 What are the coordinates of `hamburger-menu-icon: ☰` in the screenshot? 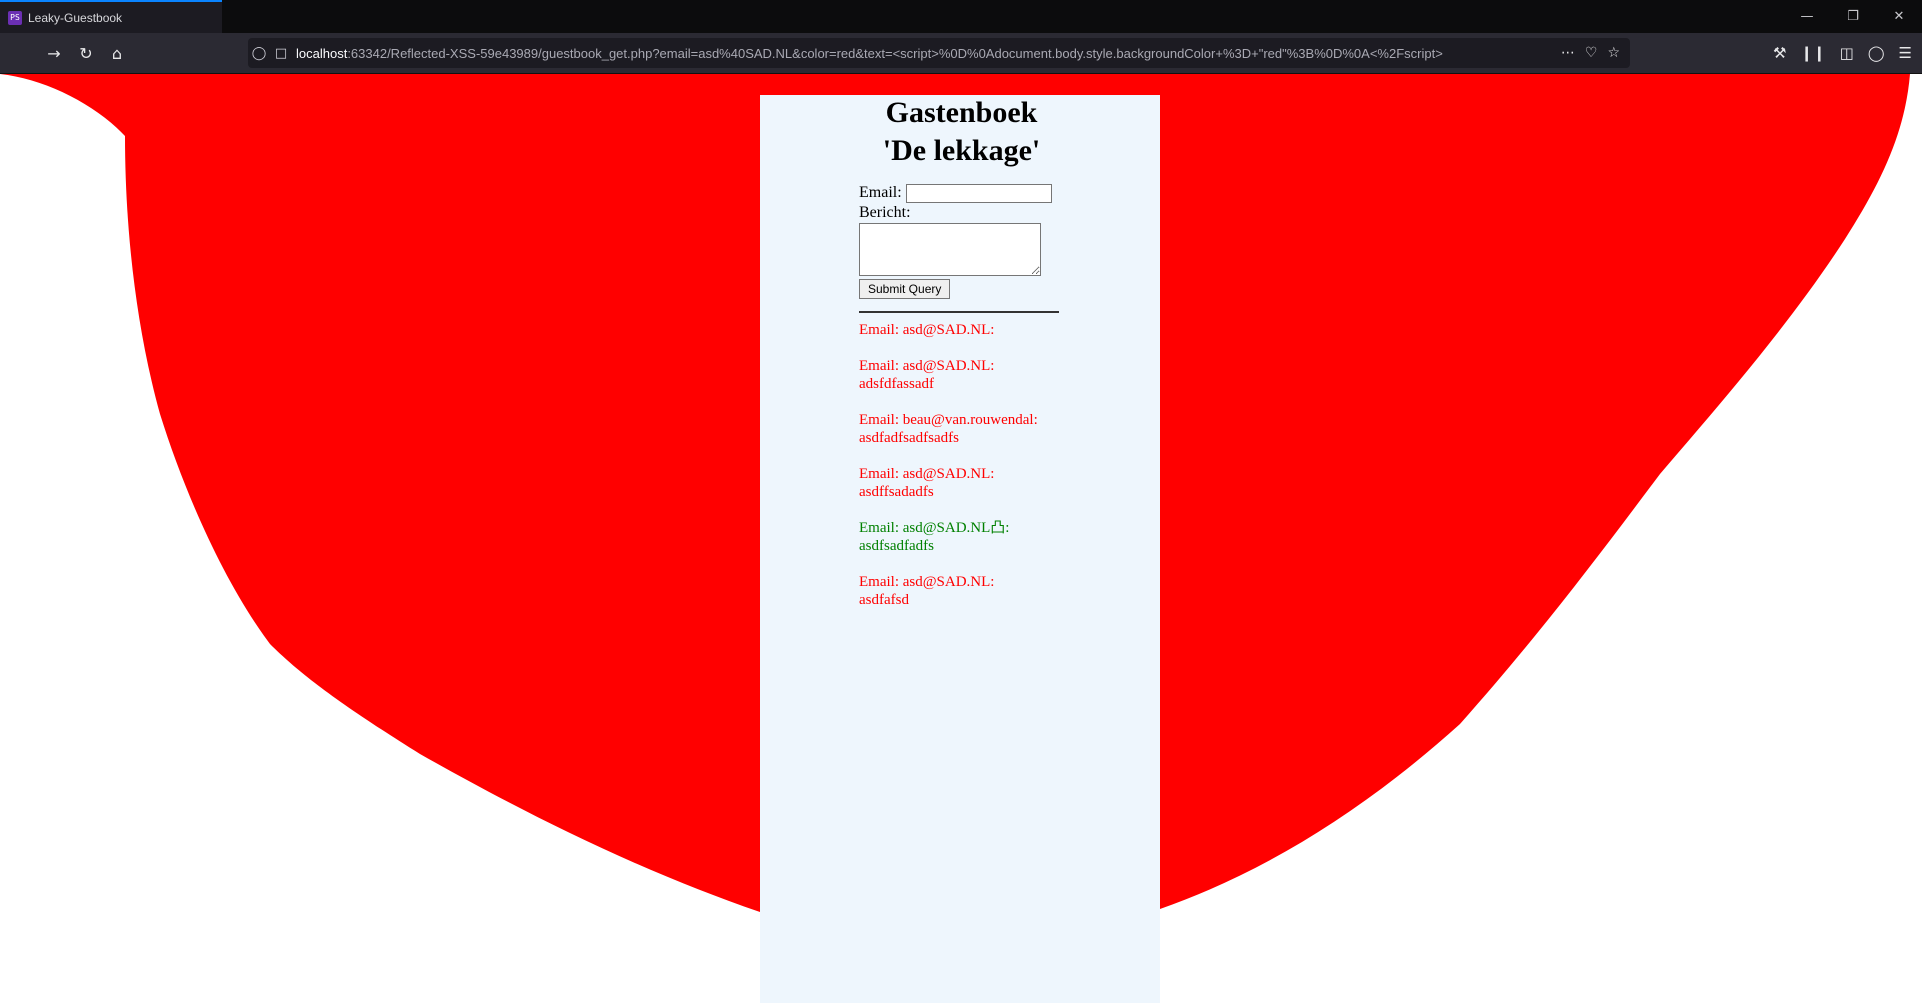 It's located at (1905, 53).